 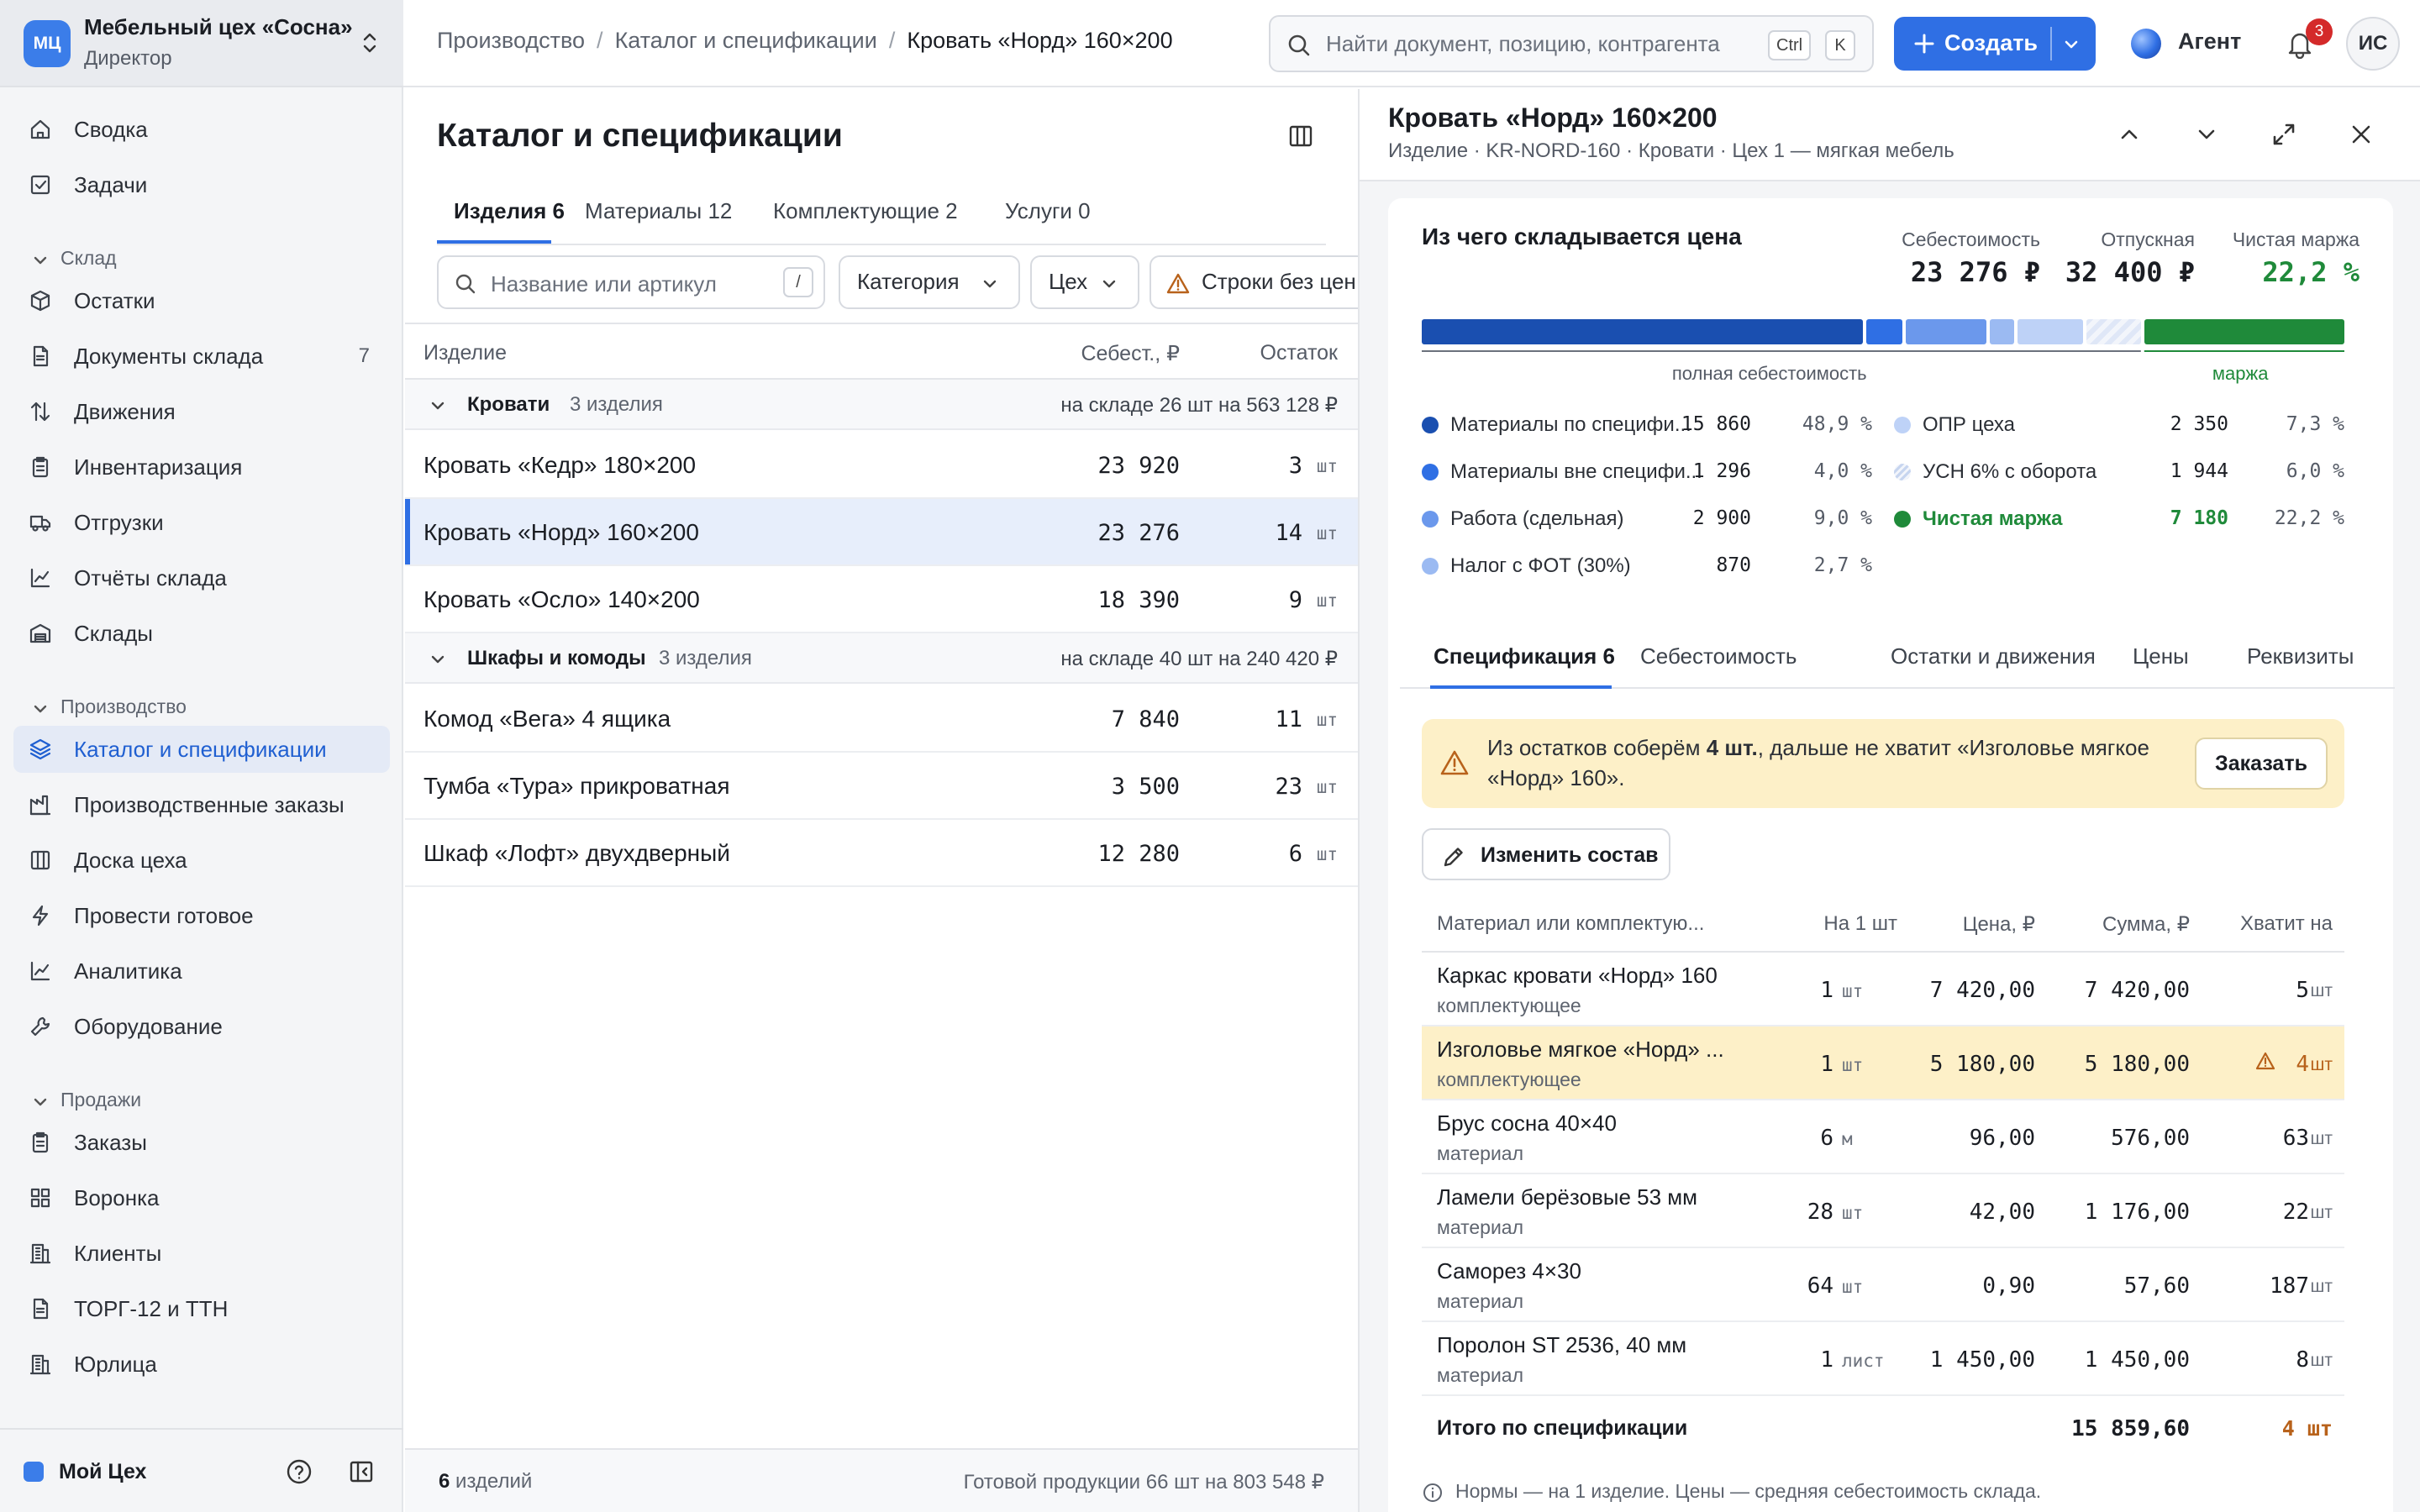 What do you see at coordinates (202, 1026) in the screenshot?
I see `sidebar-item-оборудование: Оборудование` at bounding box center [202, 1026].